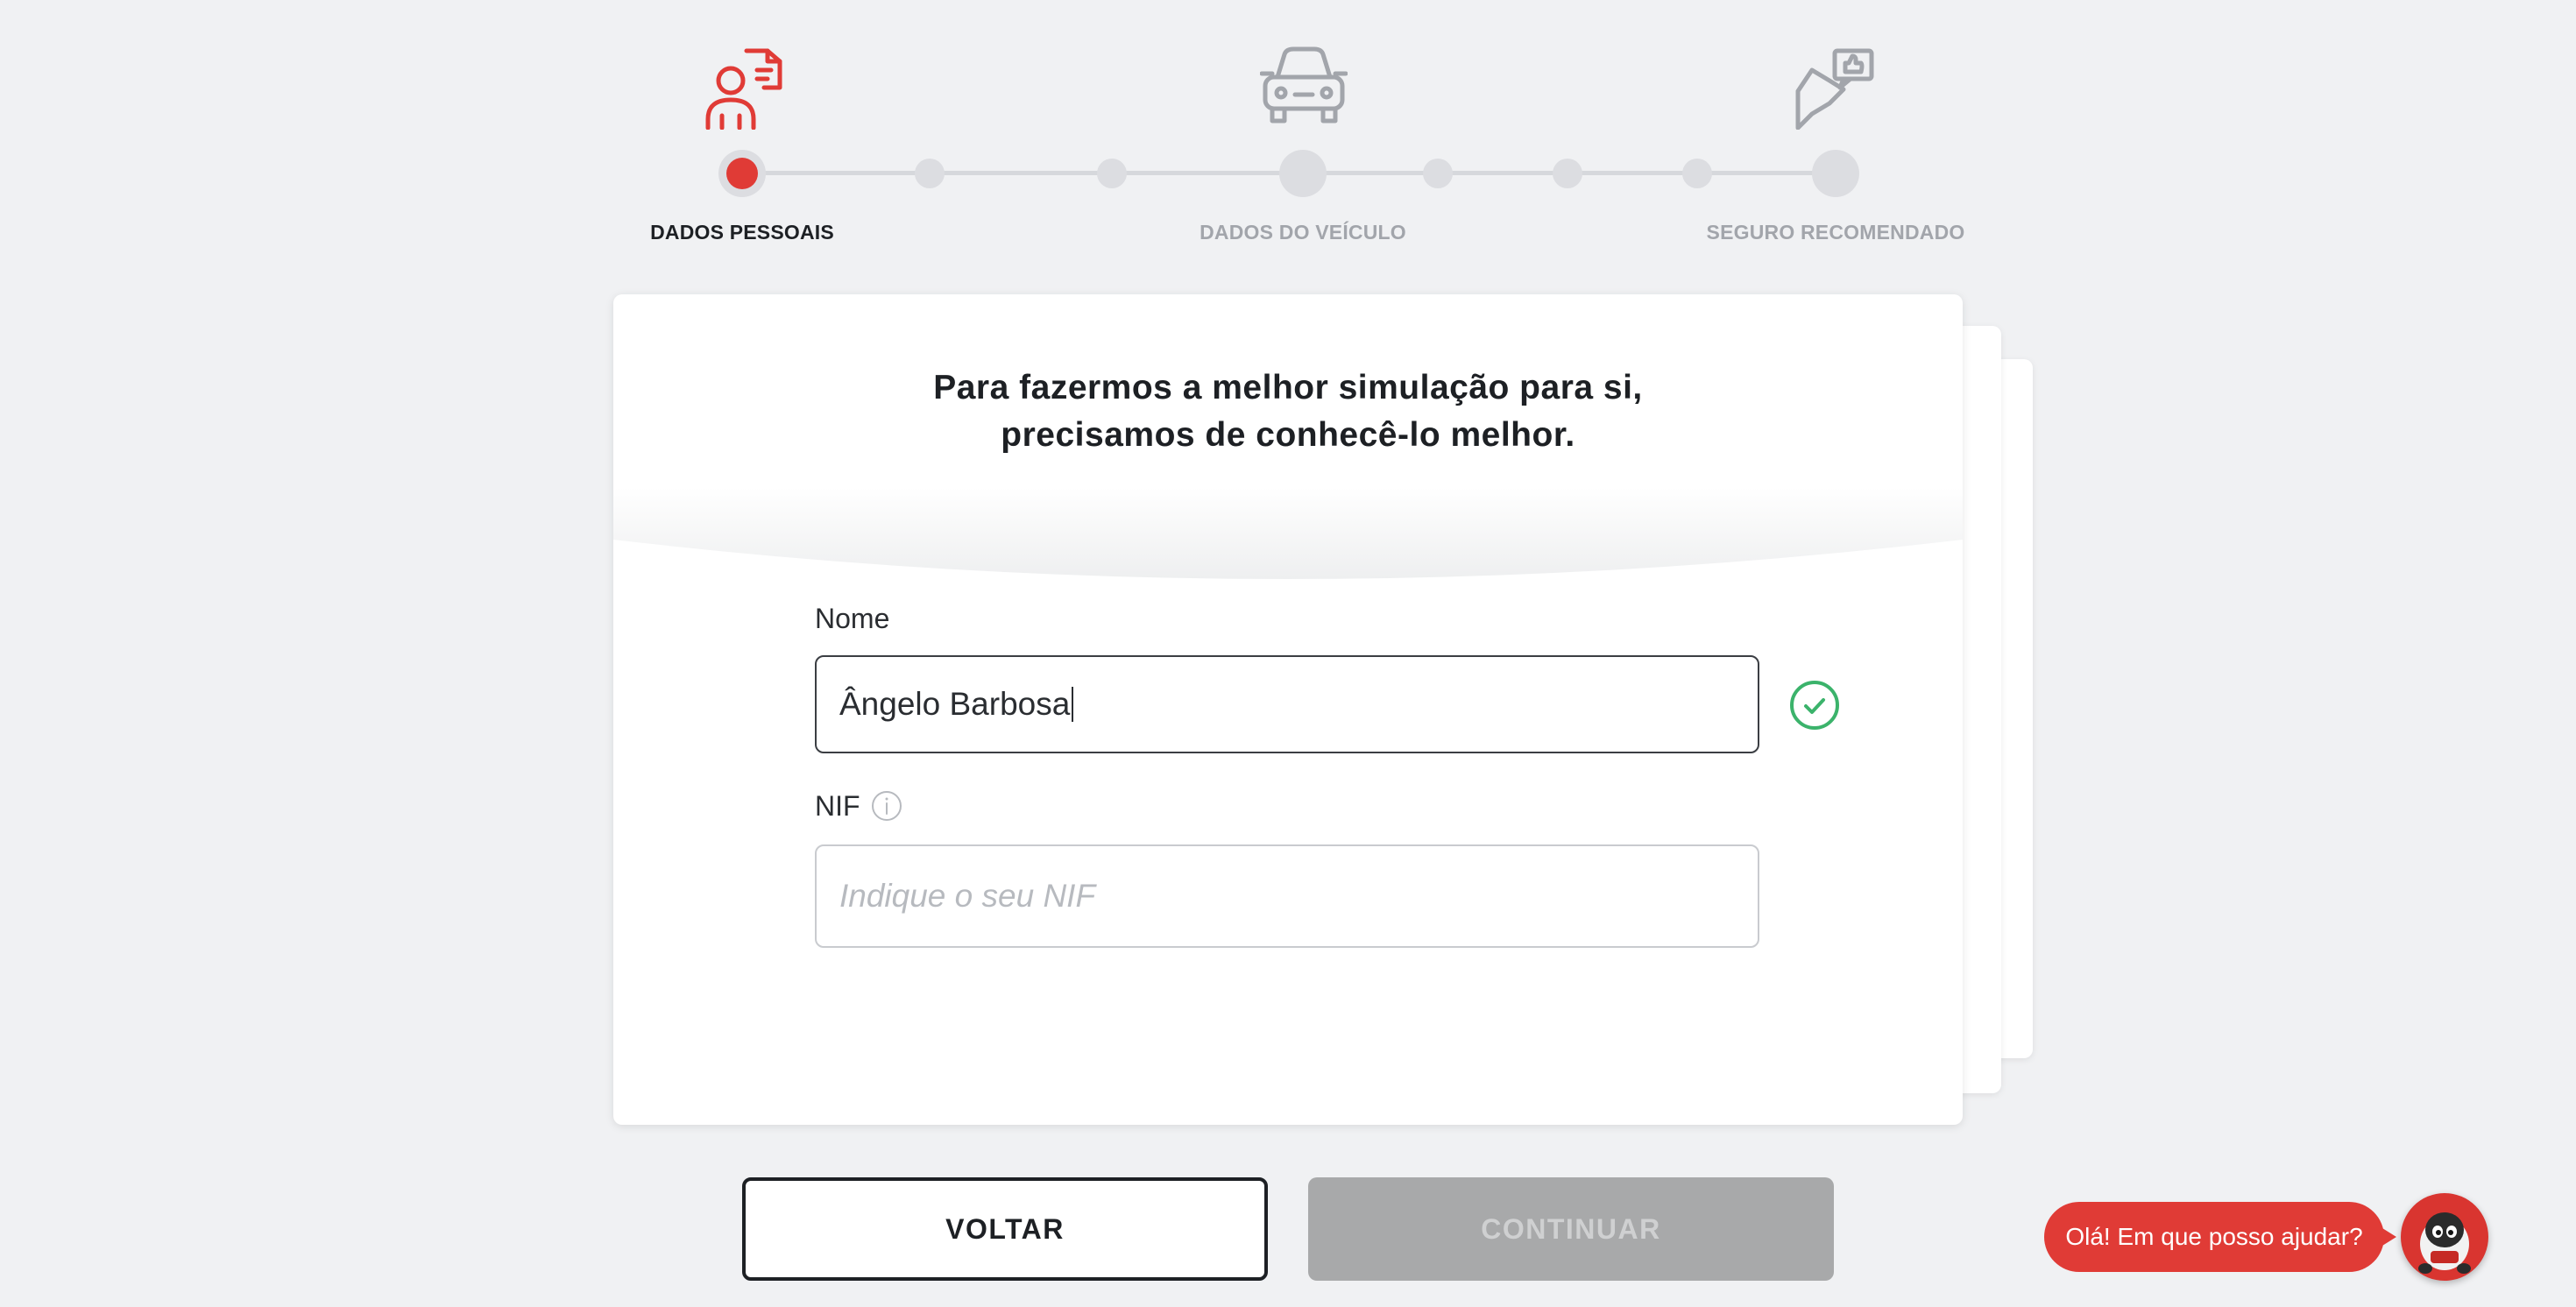 The image size is (2576, 1307). I want to click on step-label-insurance: SEGURO RECOMENDADO, so click(1835, 232).